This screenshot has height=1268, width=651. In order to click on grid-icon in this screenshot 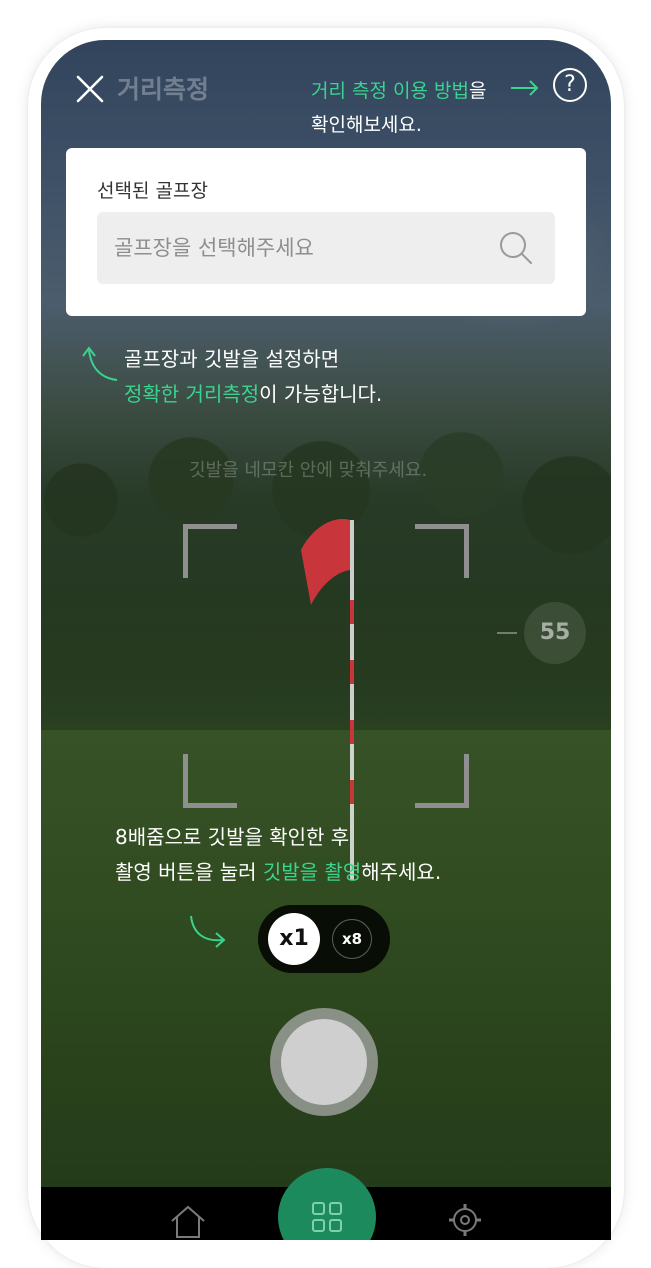, I will do `click(327, 1217)`.